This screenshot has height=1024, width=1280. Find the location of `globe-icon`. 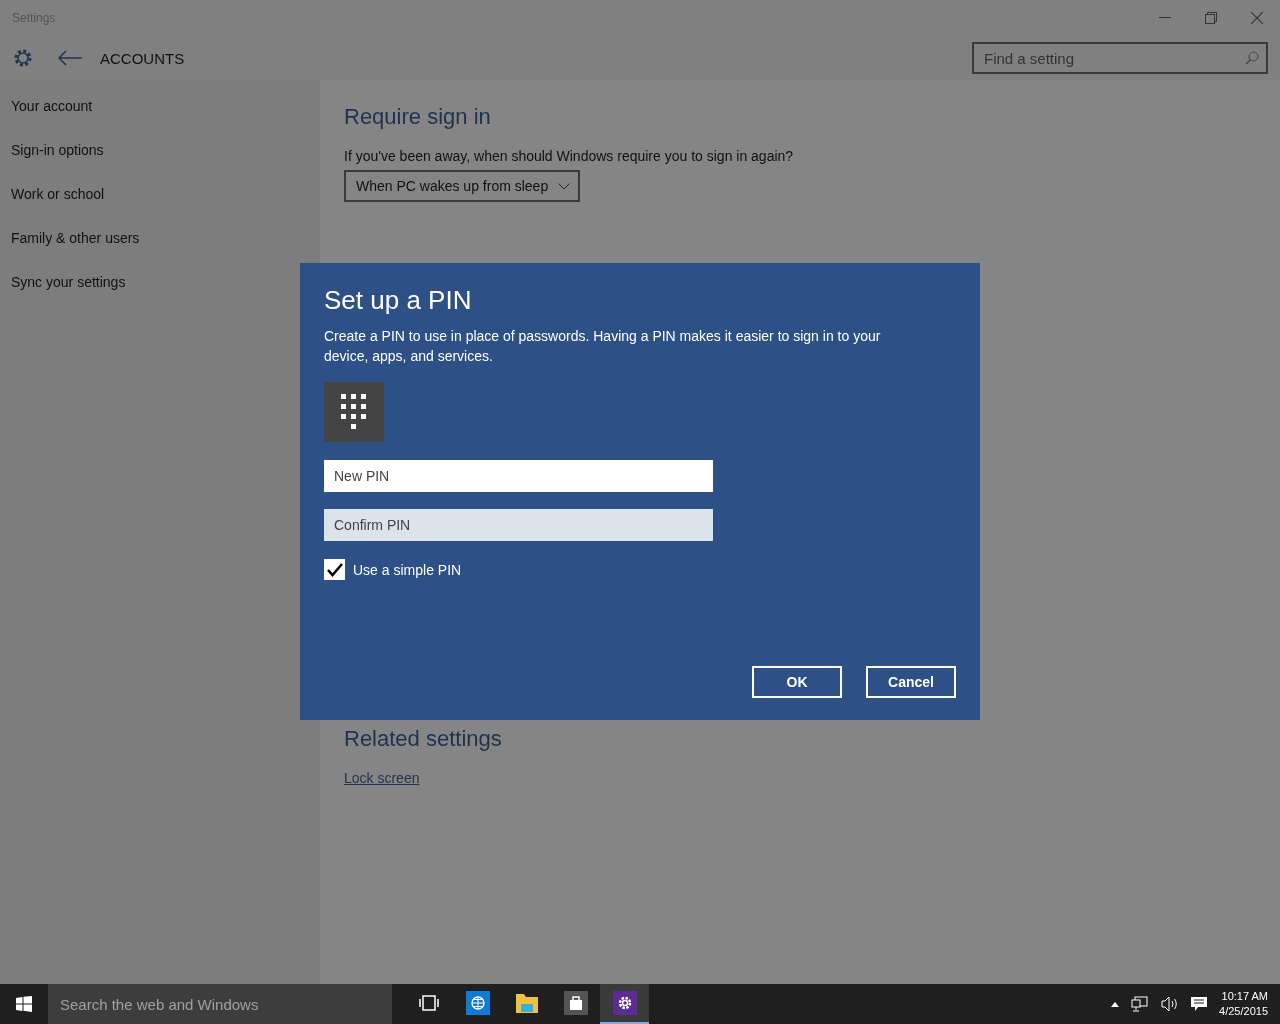

globe-icon is located at coordinates (477, 1003).